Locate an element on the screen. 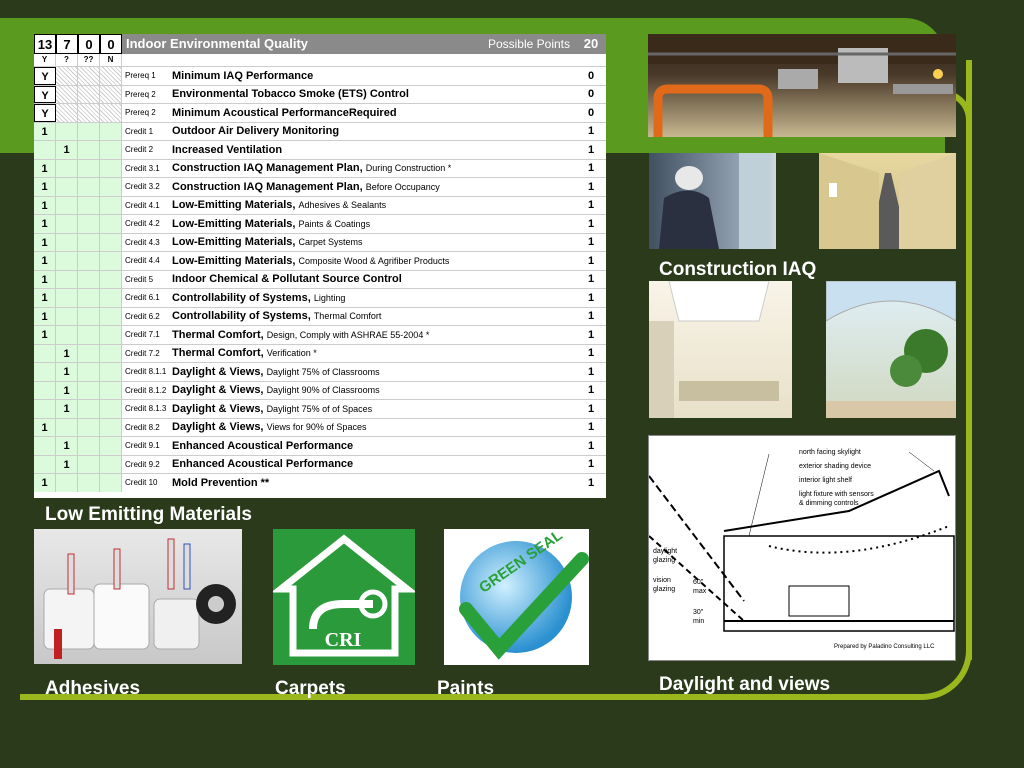  green-seal-logo: GREEN SEAL is located at coordinates (516, 597).